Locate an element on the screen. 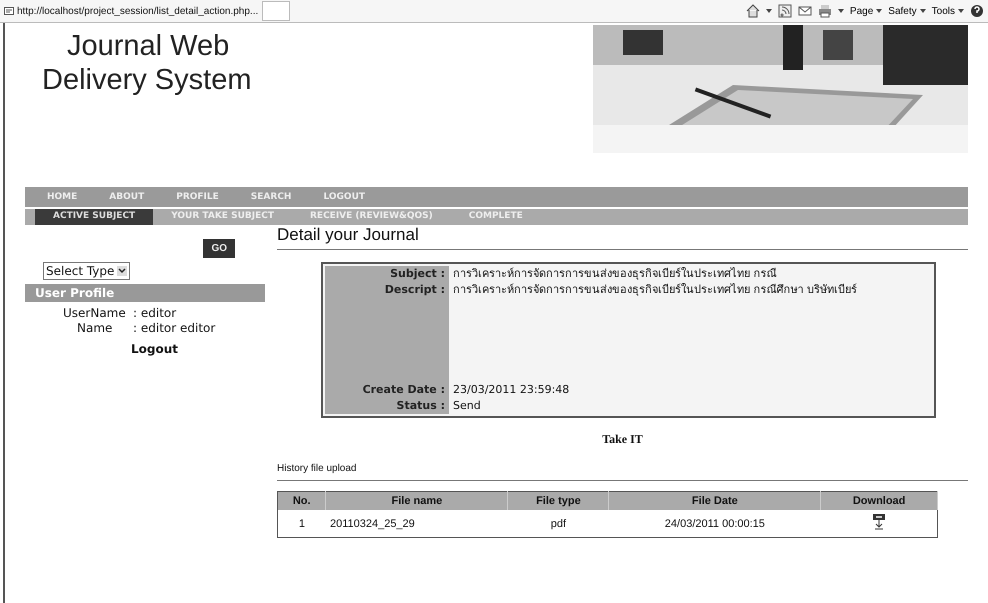 This screenshot has height=603, width=988. column-header: Download is located at coordinates (879, 501).